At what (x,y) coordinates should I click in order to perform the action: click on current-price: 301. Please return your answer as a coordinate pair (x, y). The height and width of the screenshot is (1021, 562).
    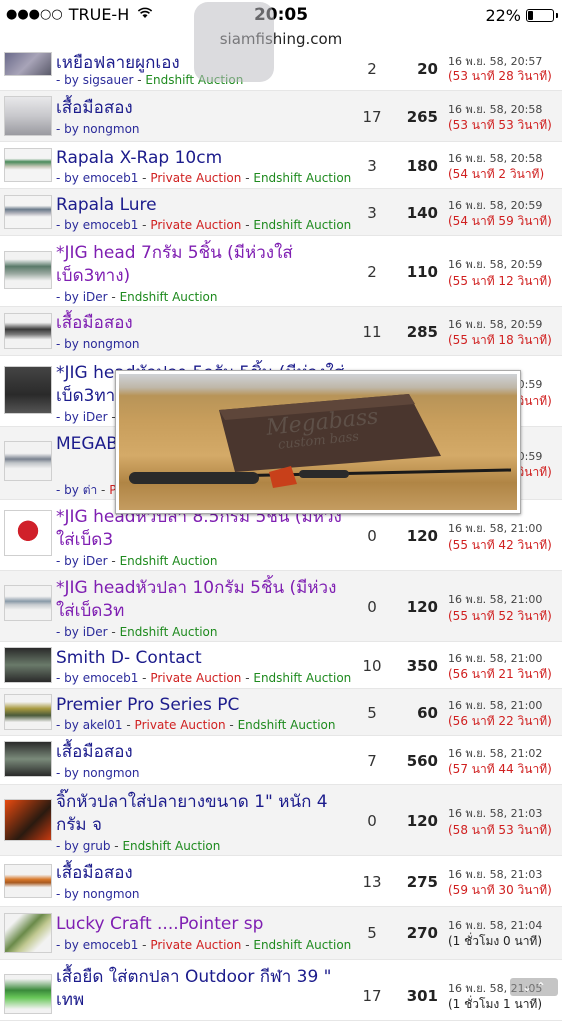
    Looking at the image, I should click on (422, 996).